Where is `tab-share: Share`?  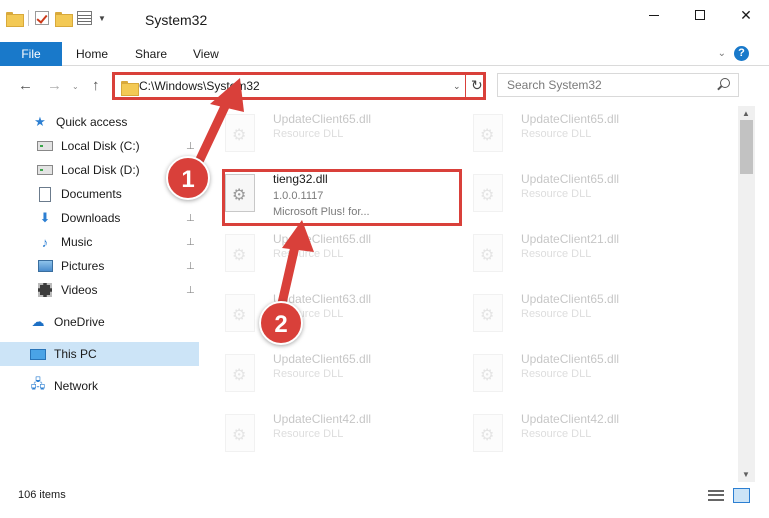 tab-share: Share is located at coordinates (151, 54).